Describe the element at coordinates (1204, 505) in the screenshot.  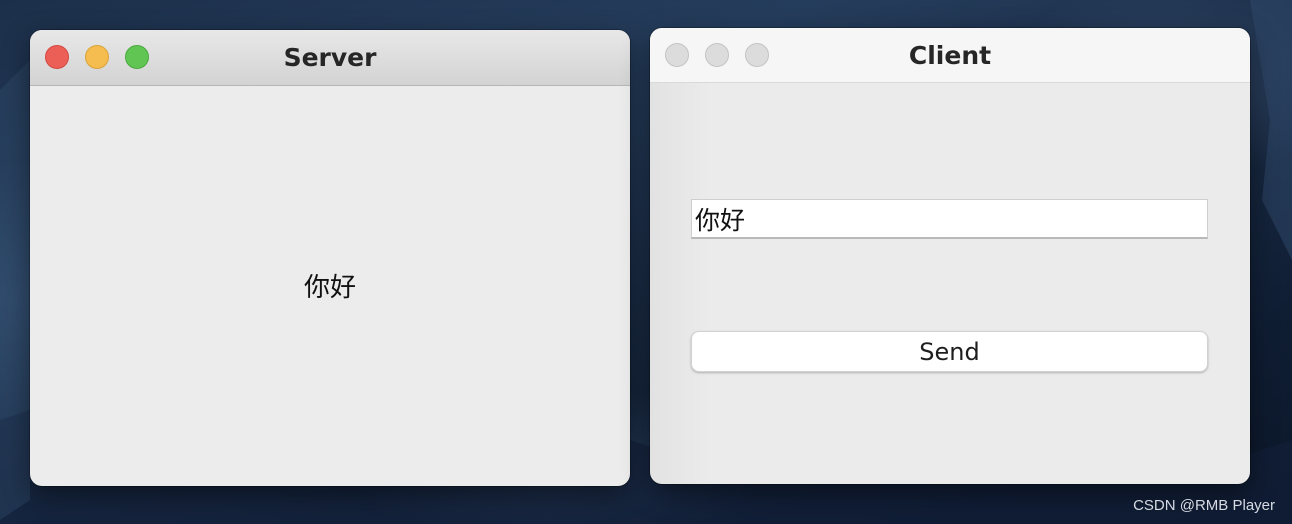
I see `watermark: CSDN @RMB Player` at that location.